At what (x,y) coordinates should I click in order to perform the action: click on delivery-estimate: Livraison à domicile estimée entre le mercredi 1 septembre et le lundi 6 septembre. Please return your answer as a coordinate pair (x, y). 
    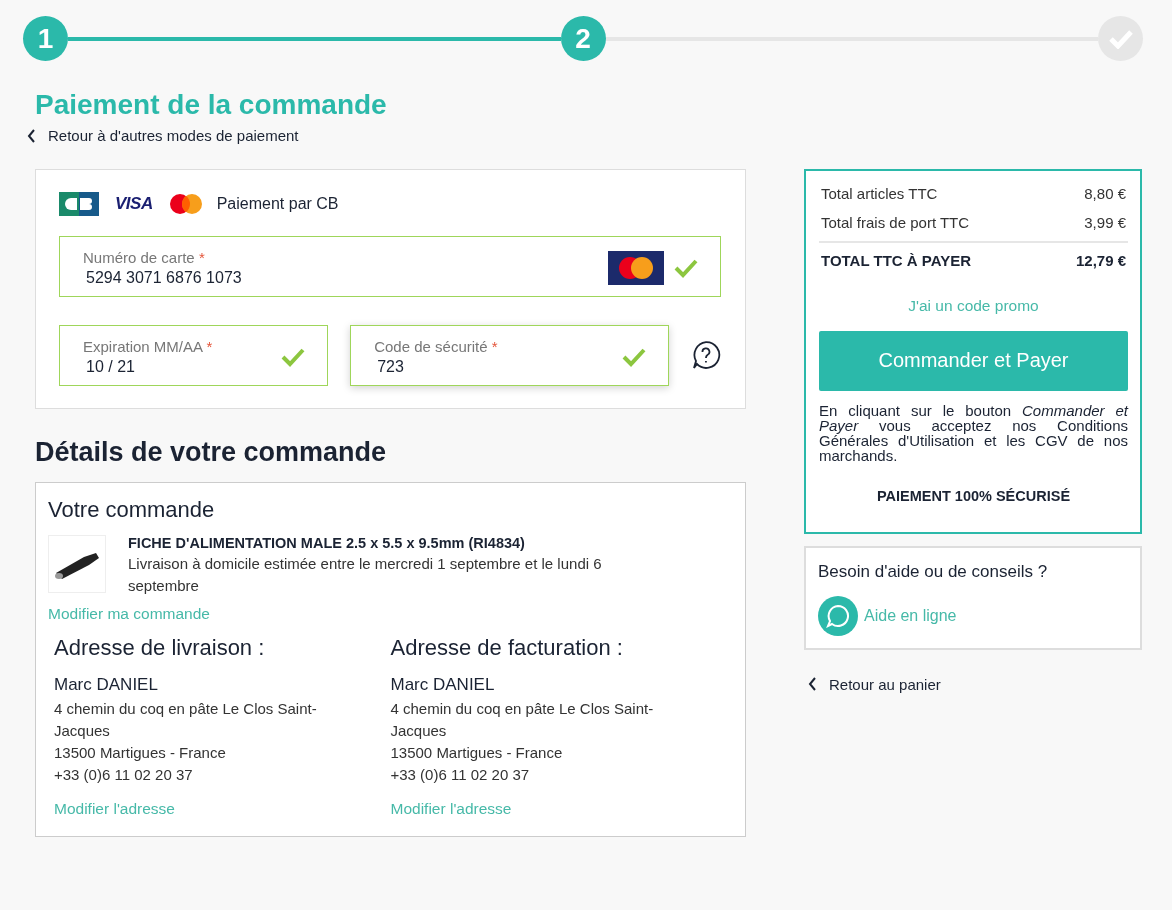
    Looking at the image, I should click on (365, 574).